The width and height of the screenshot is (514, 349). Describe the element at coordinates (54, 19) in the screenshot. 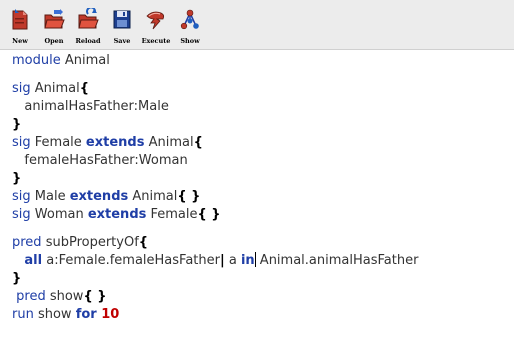

I see `open-folder-icon` at that location.